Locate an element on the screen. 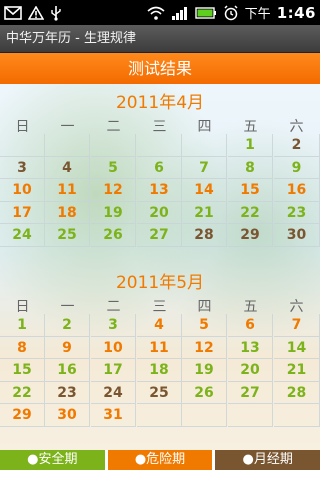 The width and height of the screenshot is (320, 480). legend-bar: ●安全期 ●危险期 ●月经期 is located at coordinates (160, 460).